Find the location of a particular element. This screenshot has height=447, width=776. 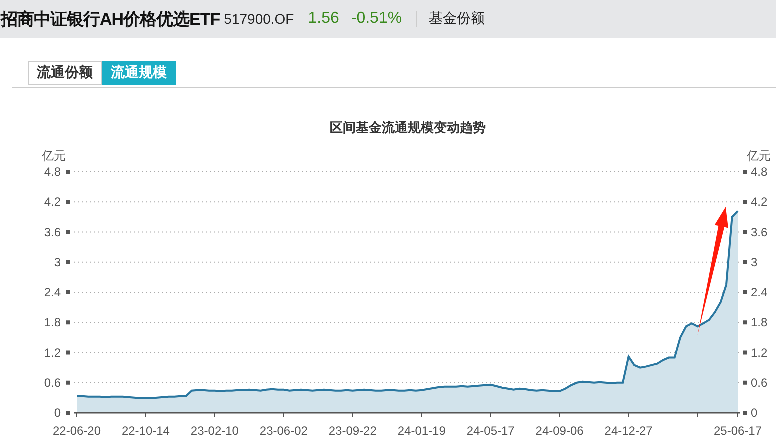

x-tick-label: 23-02-10 is located at coordinates (214, 431).